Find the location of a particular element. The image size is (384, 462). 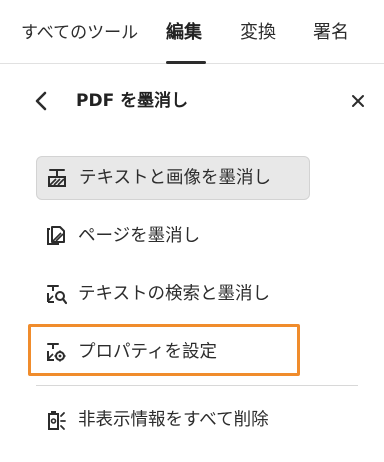

menu-item-label: 非表示情報をすべて削除 is located at coordinates (173, 420).